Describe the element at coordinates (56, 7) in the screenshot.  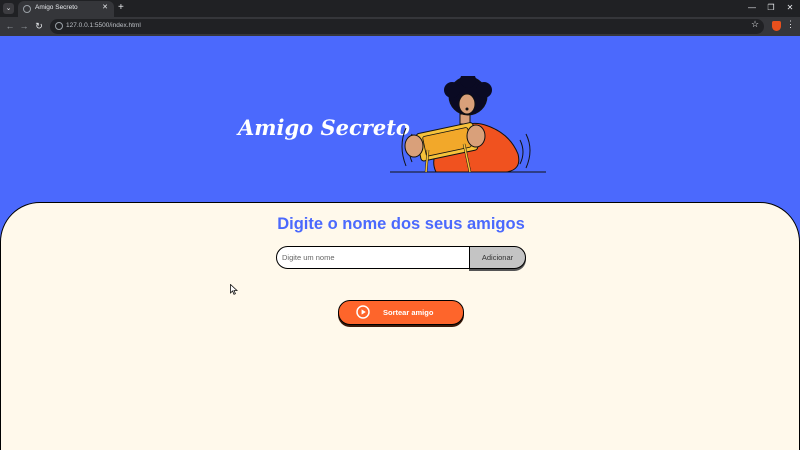
I see `tab-title: Amigo Secreto` at that location.